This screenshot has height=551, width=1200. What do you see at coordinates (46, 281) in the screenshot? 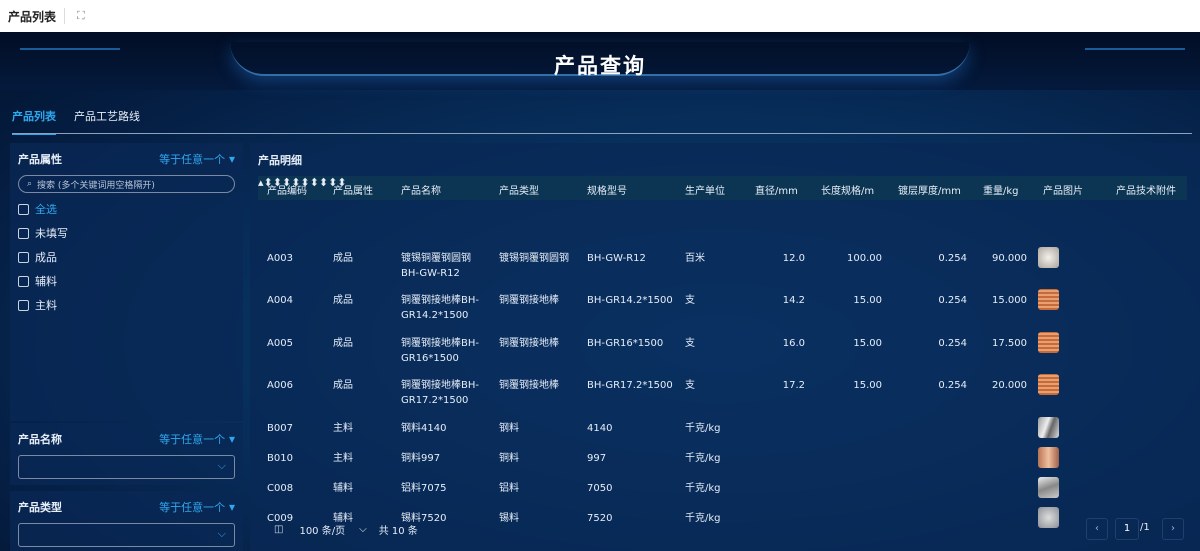
I see `checkbox-label: 辅料` at bounding box center [46, 281].